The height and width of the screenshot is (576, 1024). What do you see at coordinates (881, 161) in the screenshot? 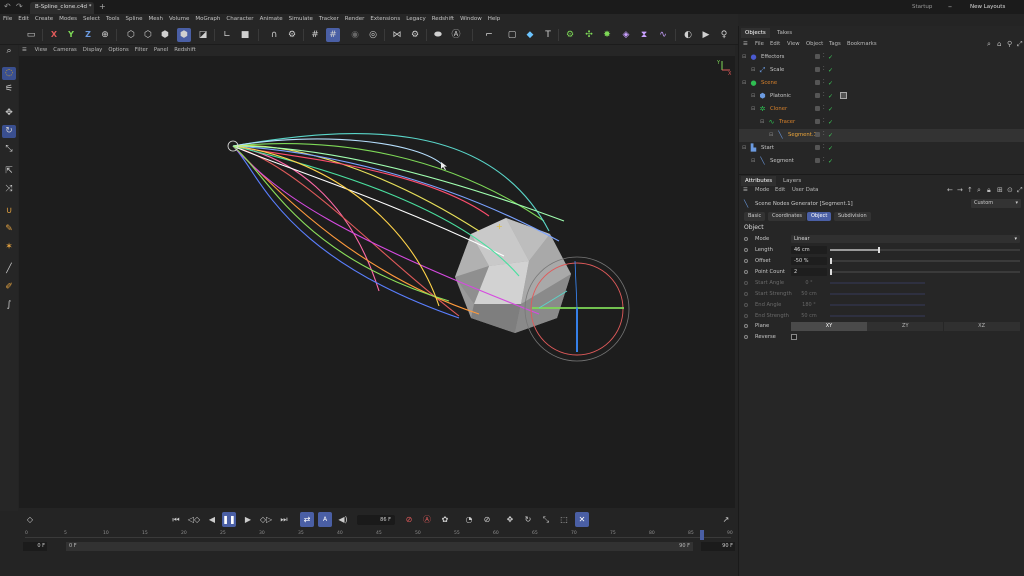
I see `object-row: ⊟ ╲ Segment ⁚ ✓` at bounding box center [881, 161].